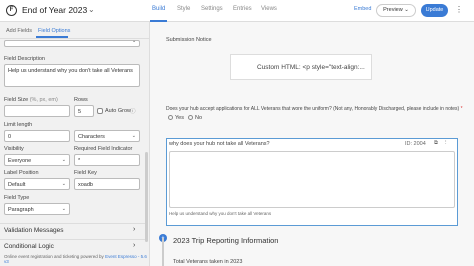  Describe the element at coordinates (18, 125) in the screenshot. I see `limit-length-label: Limit length` at that location.